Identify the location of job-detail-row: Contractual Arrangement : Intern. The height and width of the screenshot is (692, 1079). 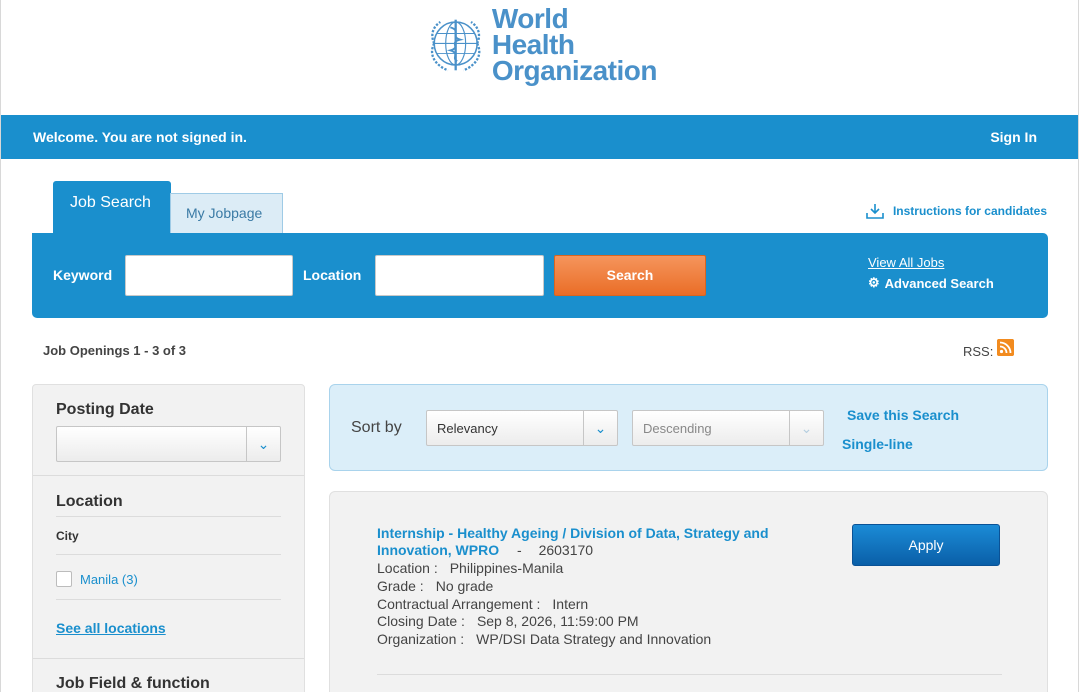
(544, 605).